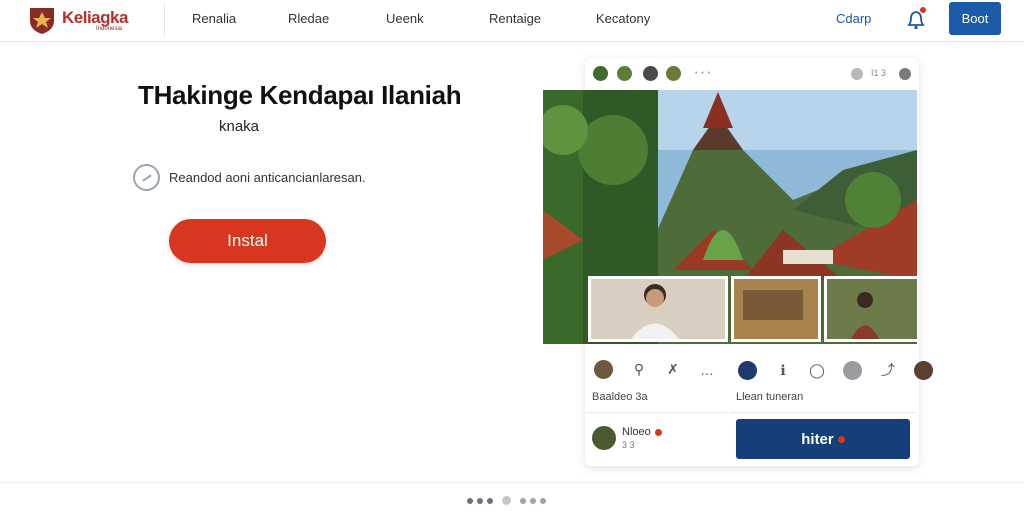 This screenshot has height=512, width=1024. I want to click on consent-checkbox-row: Reandod aoni anticancianlaresan., so click(249, 177).